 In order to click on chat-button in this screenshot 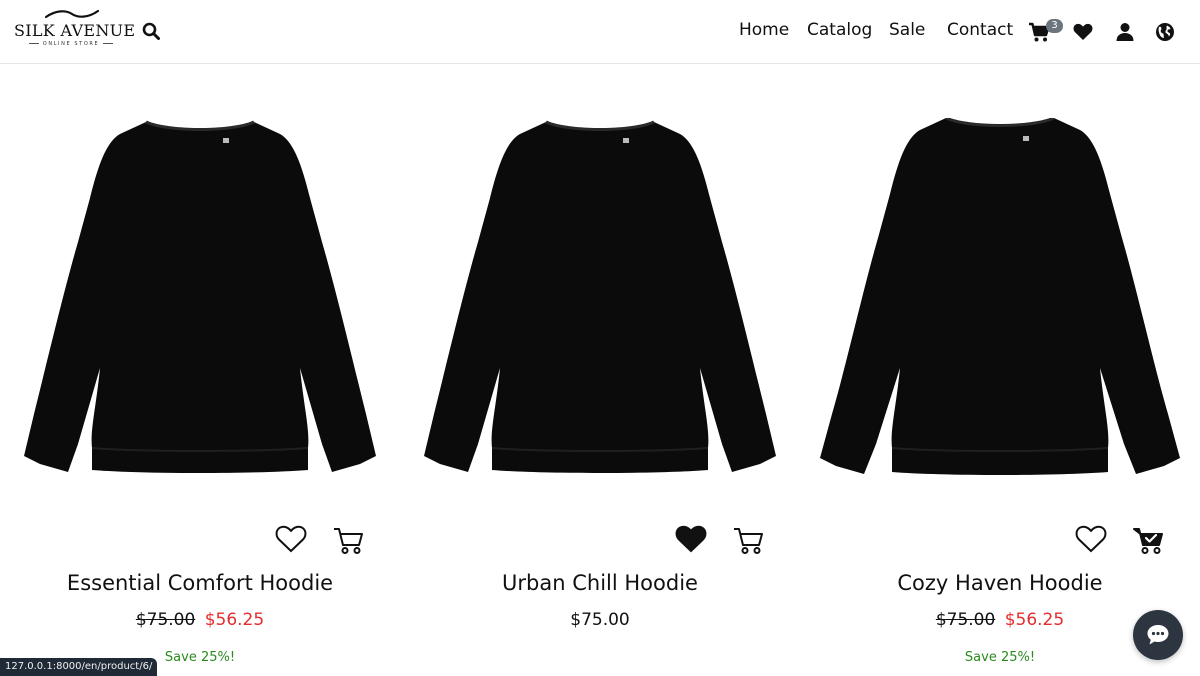, I will do `click(1158, 635)`.